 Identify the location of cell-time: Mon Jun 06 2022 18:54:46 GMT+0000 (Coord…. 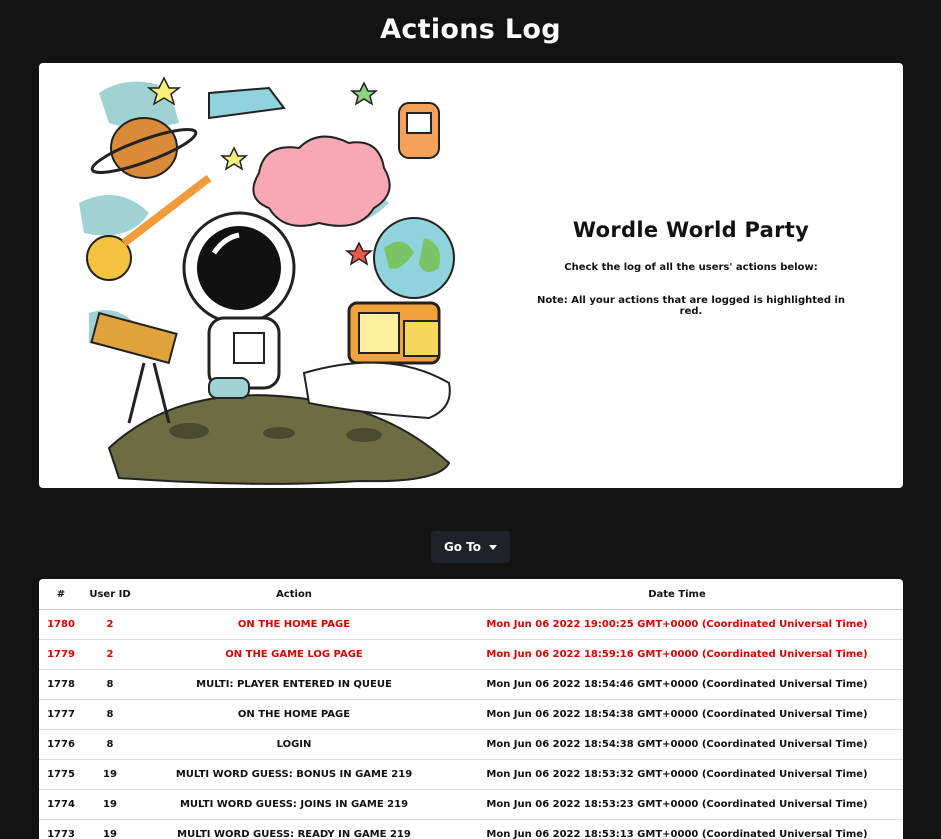
(677, 685).